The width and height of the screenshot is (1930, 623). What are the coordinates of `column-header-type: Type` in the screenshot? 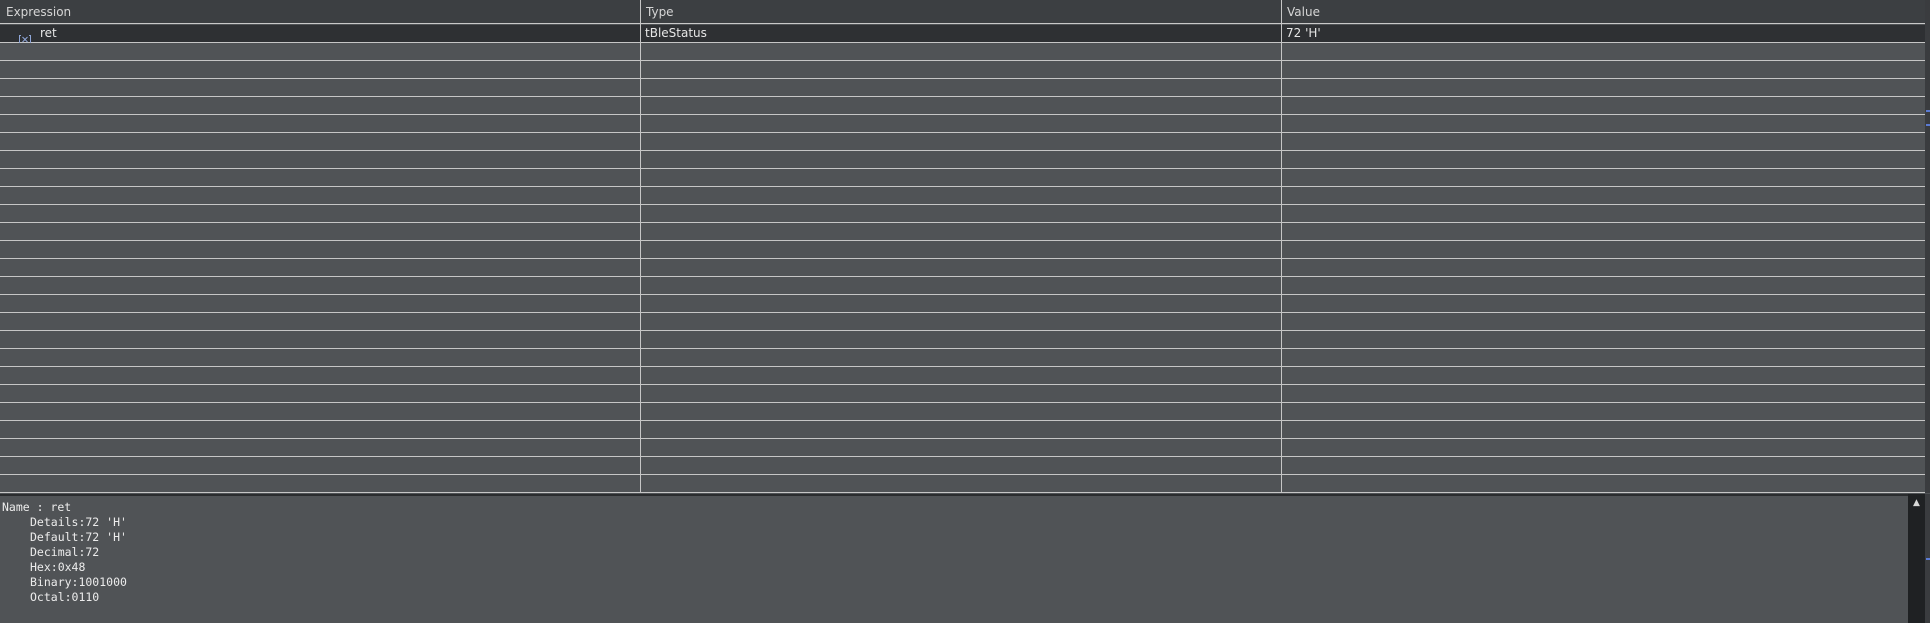 It's located at (960, 12).